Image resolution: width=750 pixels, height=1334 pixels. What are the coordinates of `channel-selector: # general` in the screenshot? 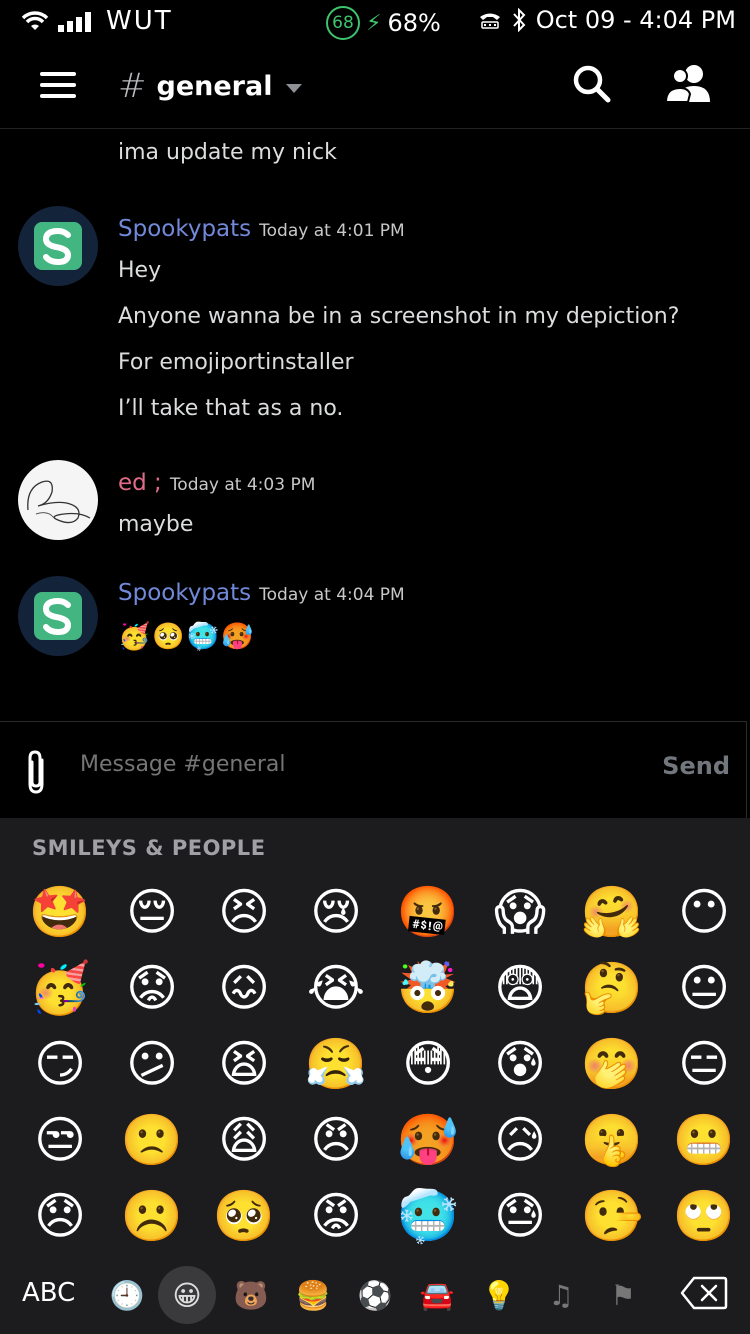 It's located at (210, 86).